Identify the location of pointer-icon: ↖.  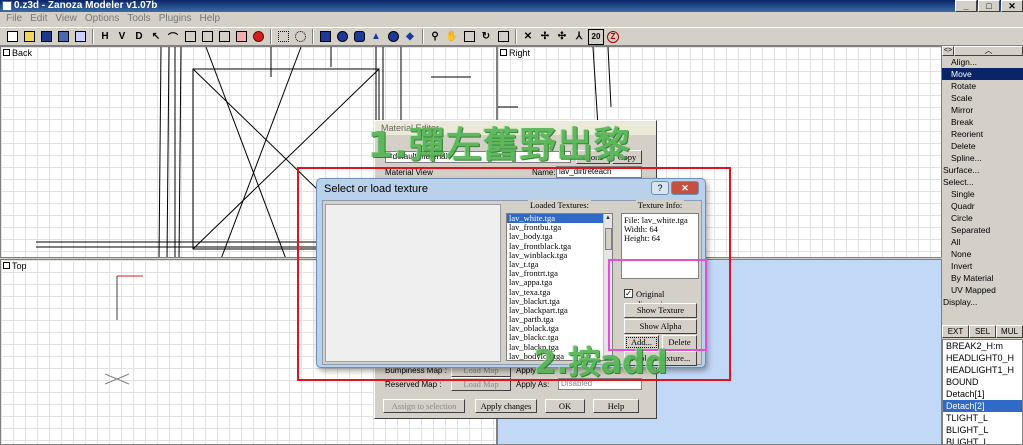
(156, 37).